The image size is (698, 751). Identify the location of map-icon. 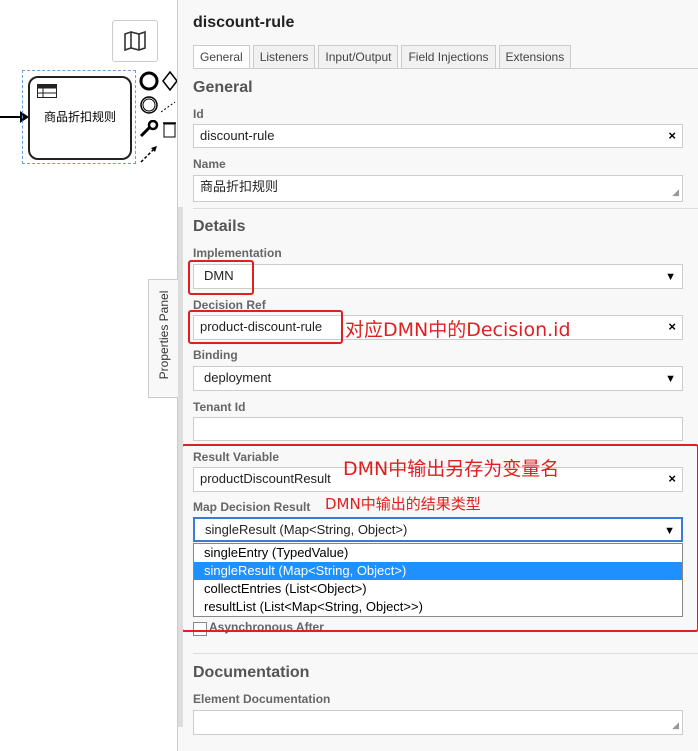
(135, 41).